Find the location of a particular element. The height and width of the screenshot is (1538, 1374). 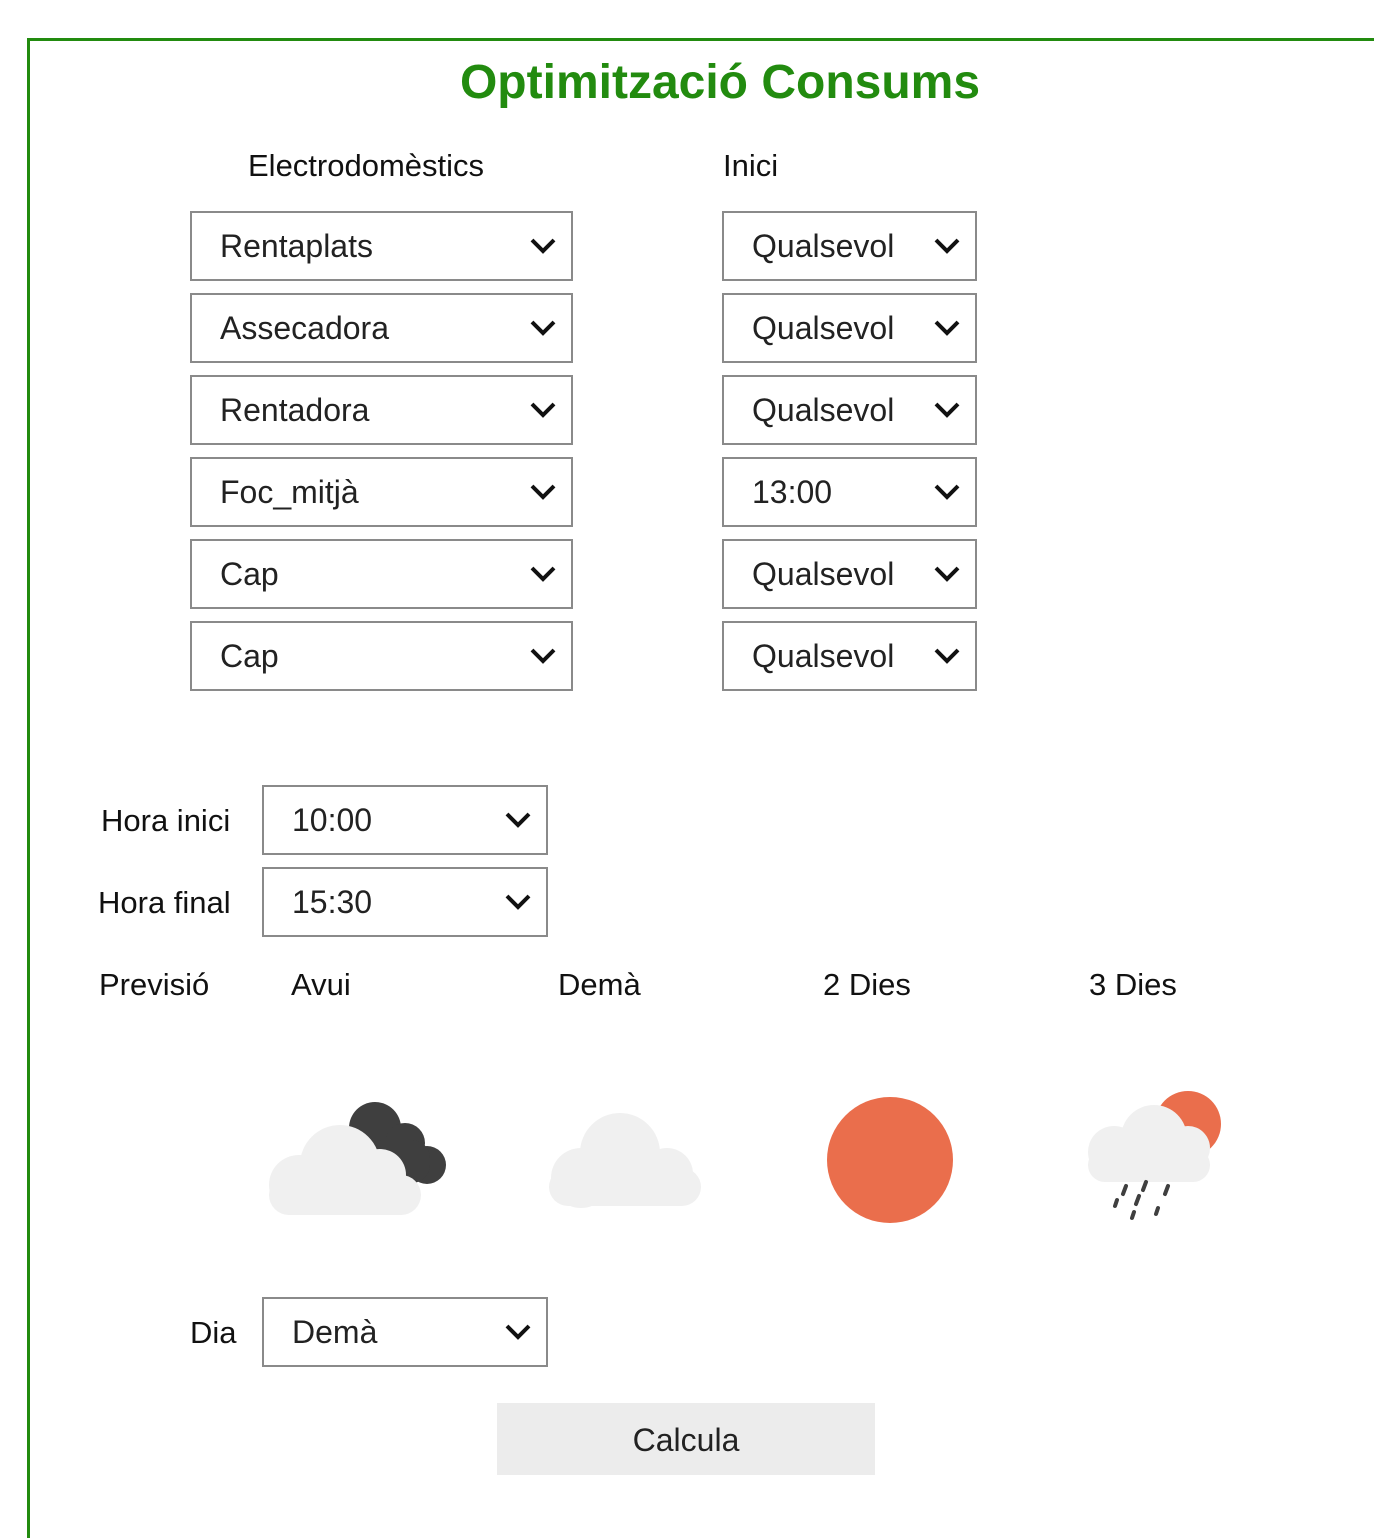

start-select-6: Qualsevol is located at coordinates (849, 656).